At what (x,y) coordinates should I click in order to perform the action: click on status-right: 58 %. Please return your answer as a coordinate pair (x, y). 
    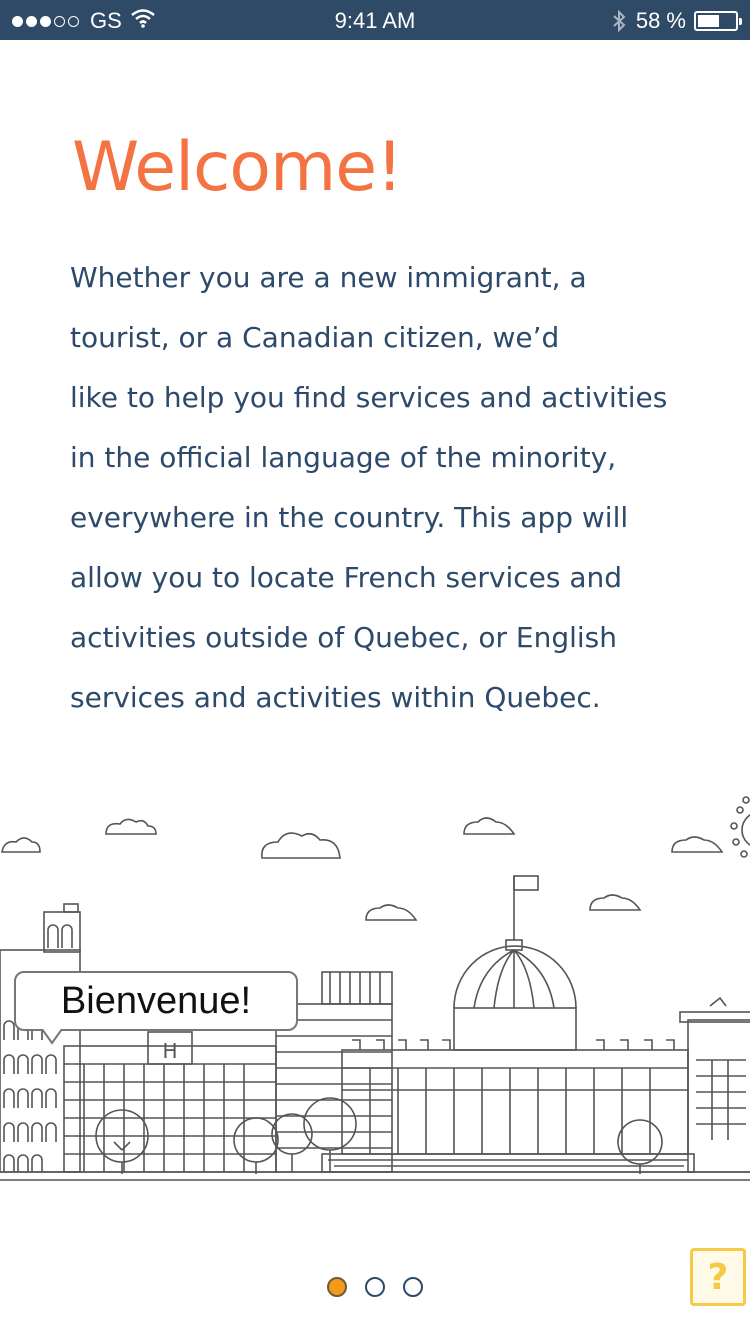
    Looking at the image, I should click on (677, 21).